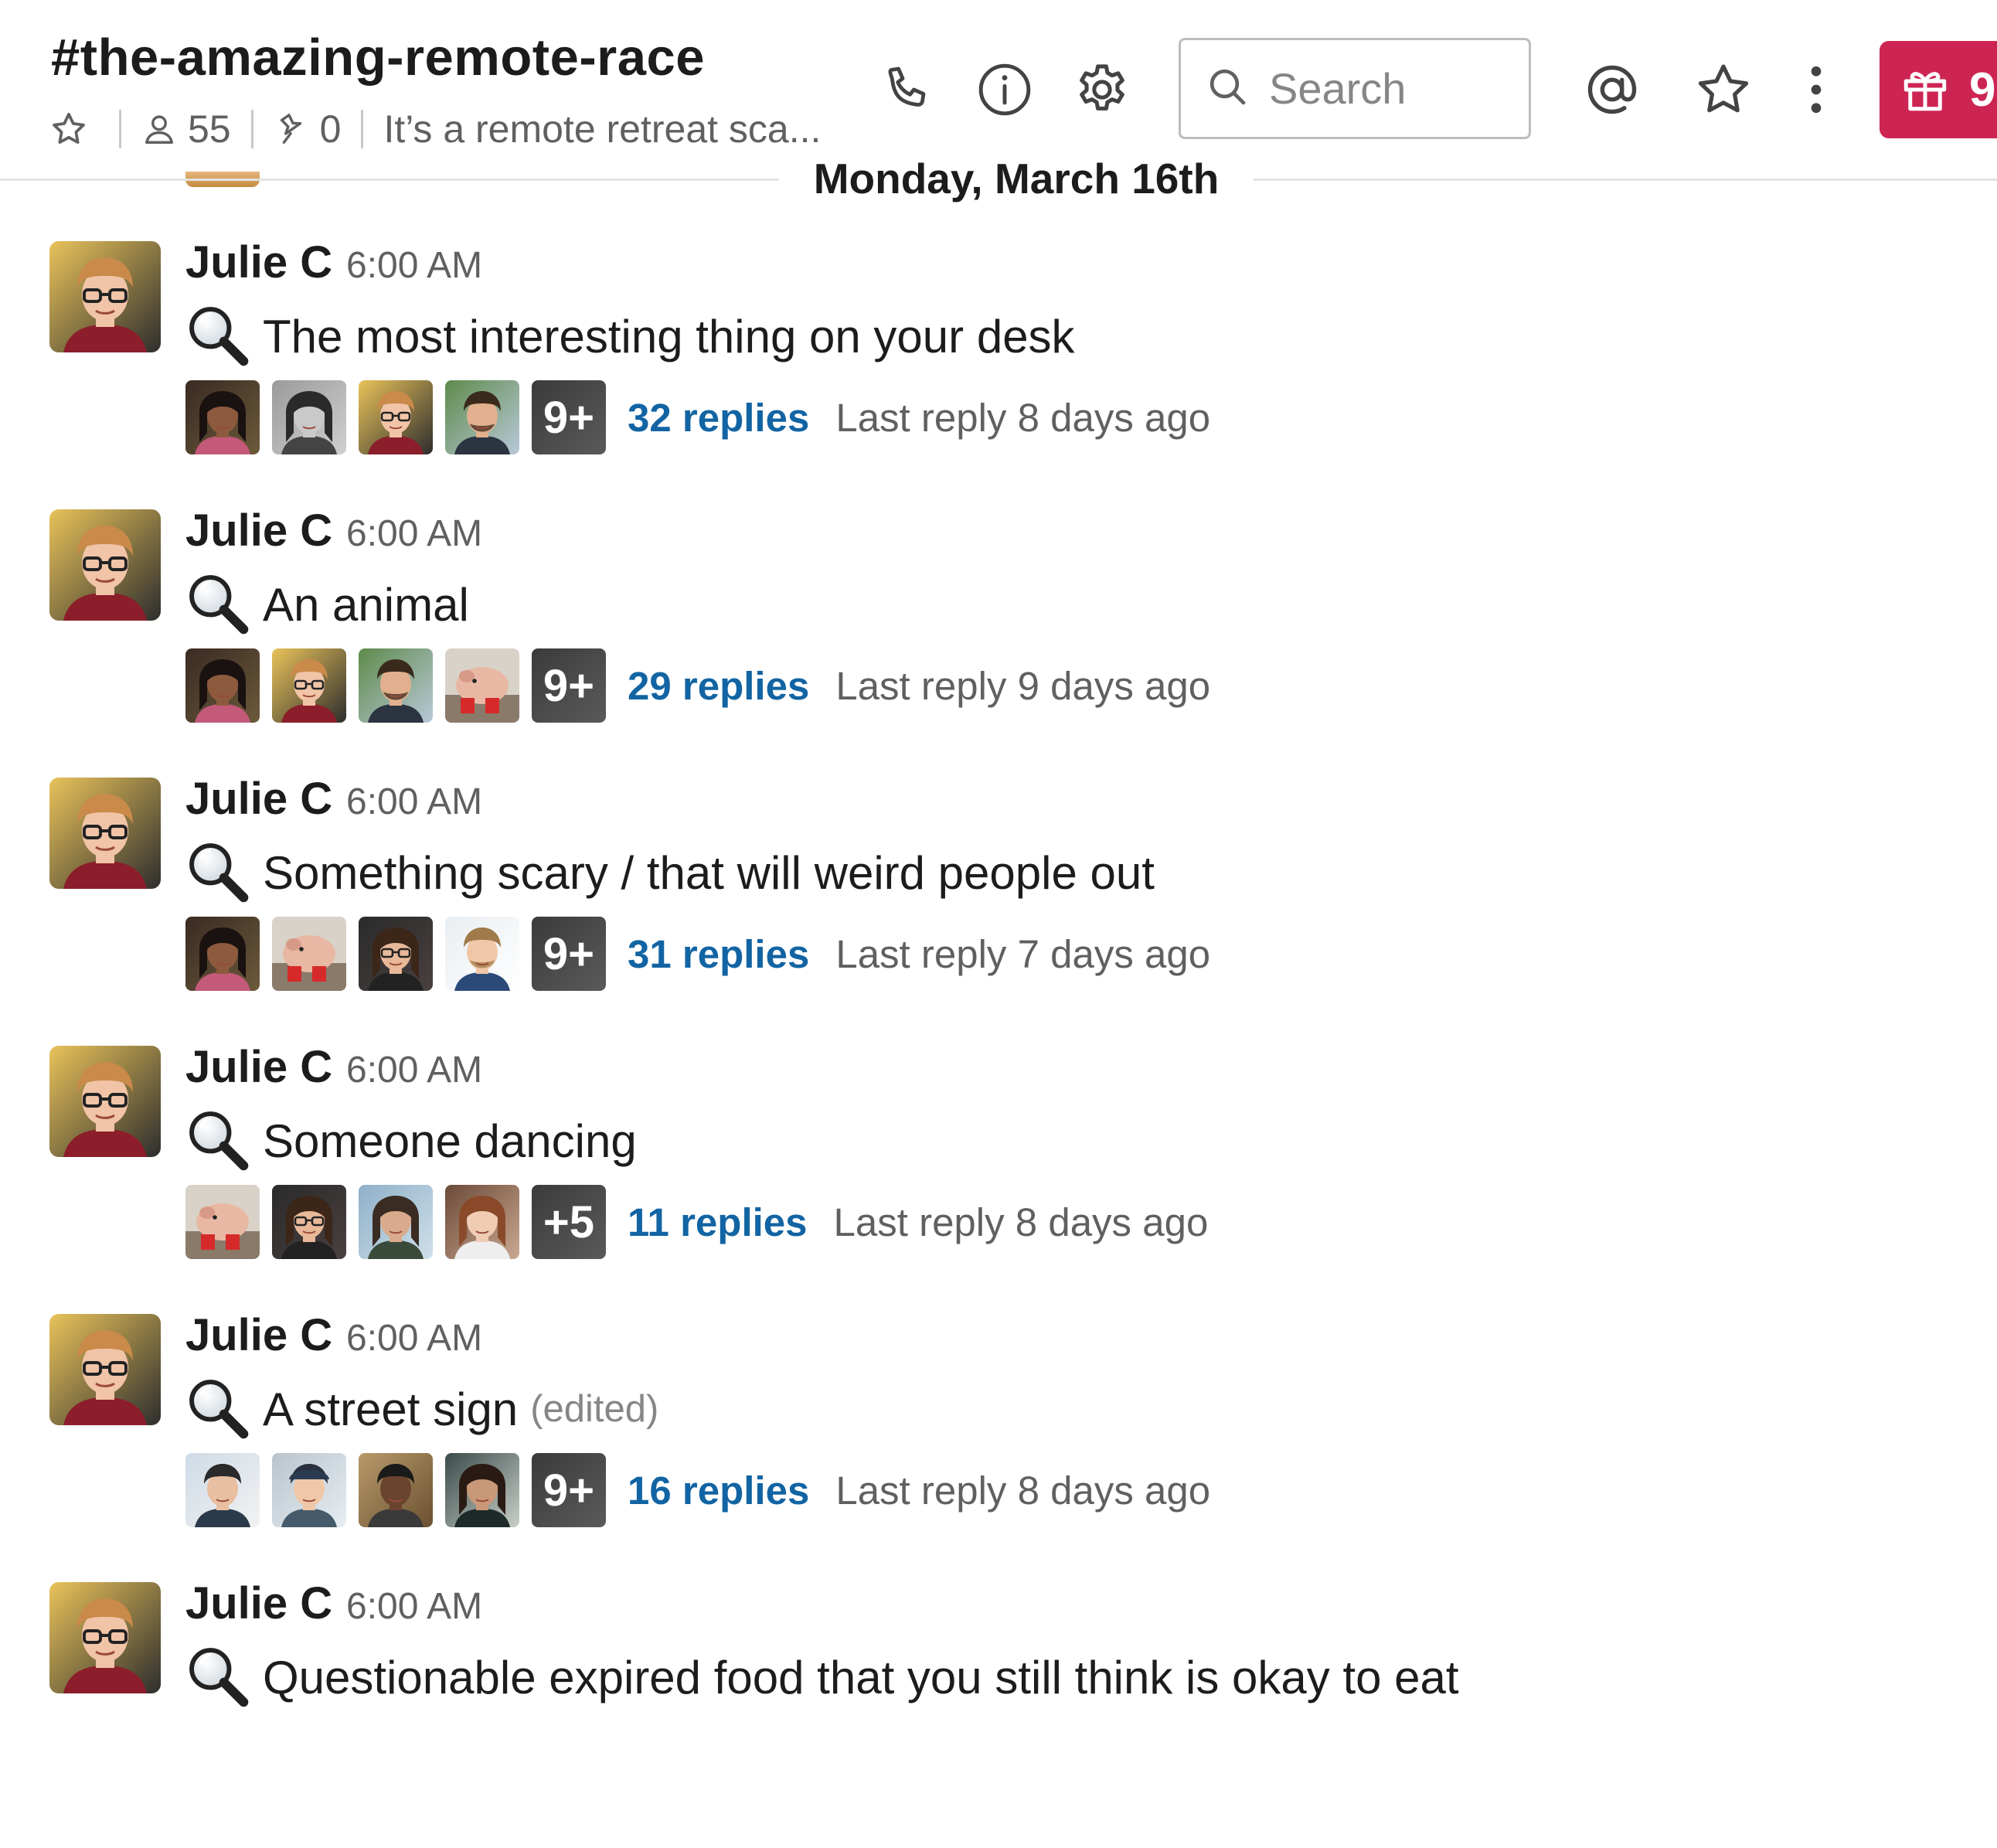 Image resolution: width=1997 pixels, height=1848 pixels. What do you see at coordinates (391, 1409) in the screenshot?
I see `message-body: A street sign` at bounding box center [391, 1409].